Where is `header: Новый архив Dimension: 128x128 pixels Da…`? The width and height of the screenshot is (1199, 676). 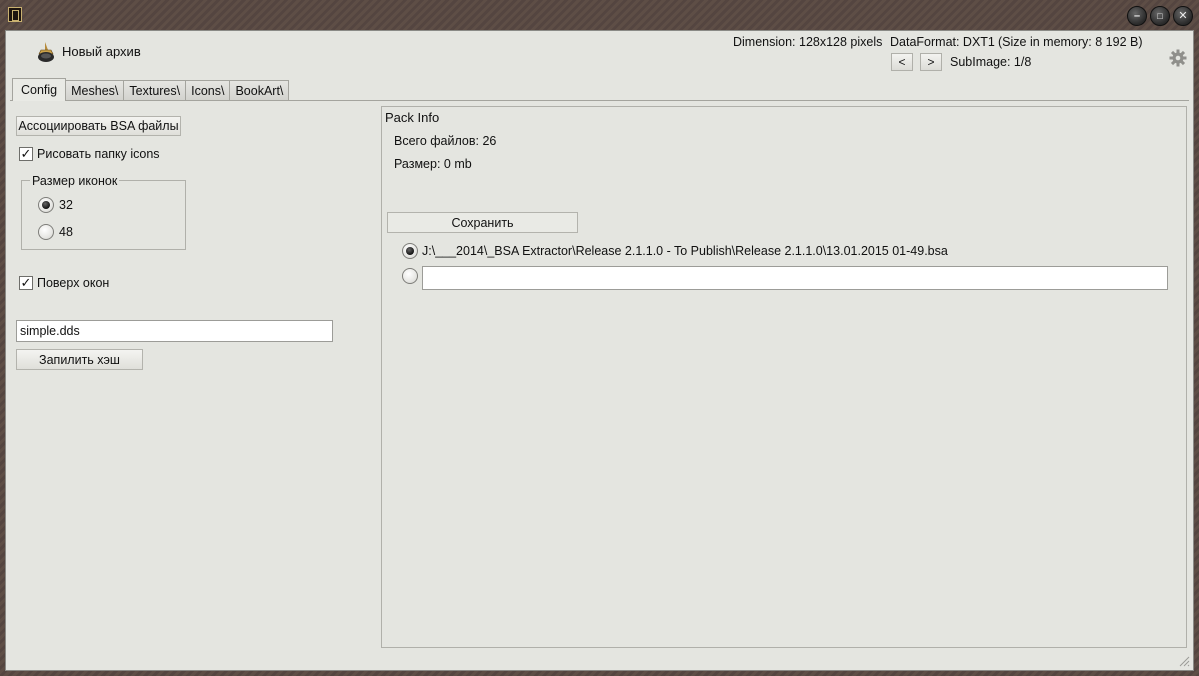
header: Новый архив Dimension: 128x128 pixels Da… is located at coordinates (599, 55).